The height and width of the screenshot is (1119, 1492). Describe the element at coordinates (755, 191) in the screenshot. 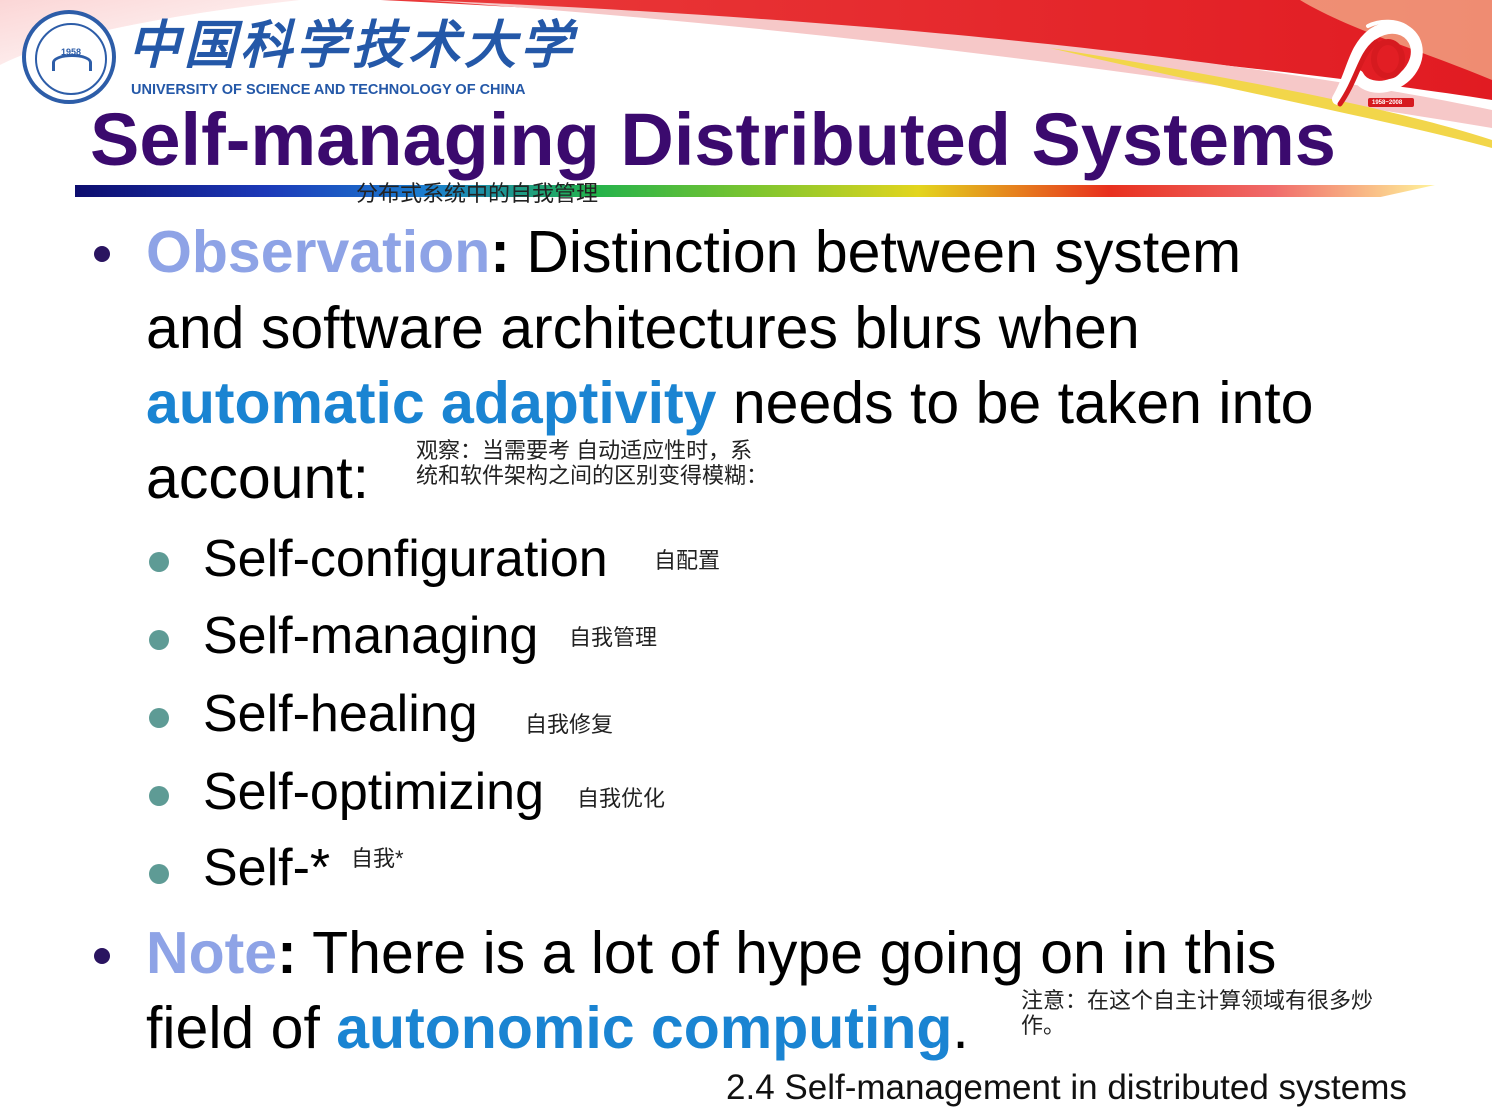

I see `title-underline` at that location.